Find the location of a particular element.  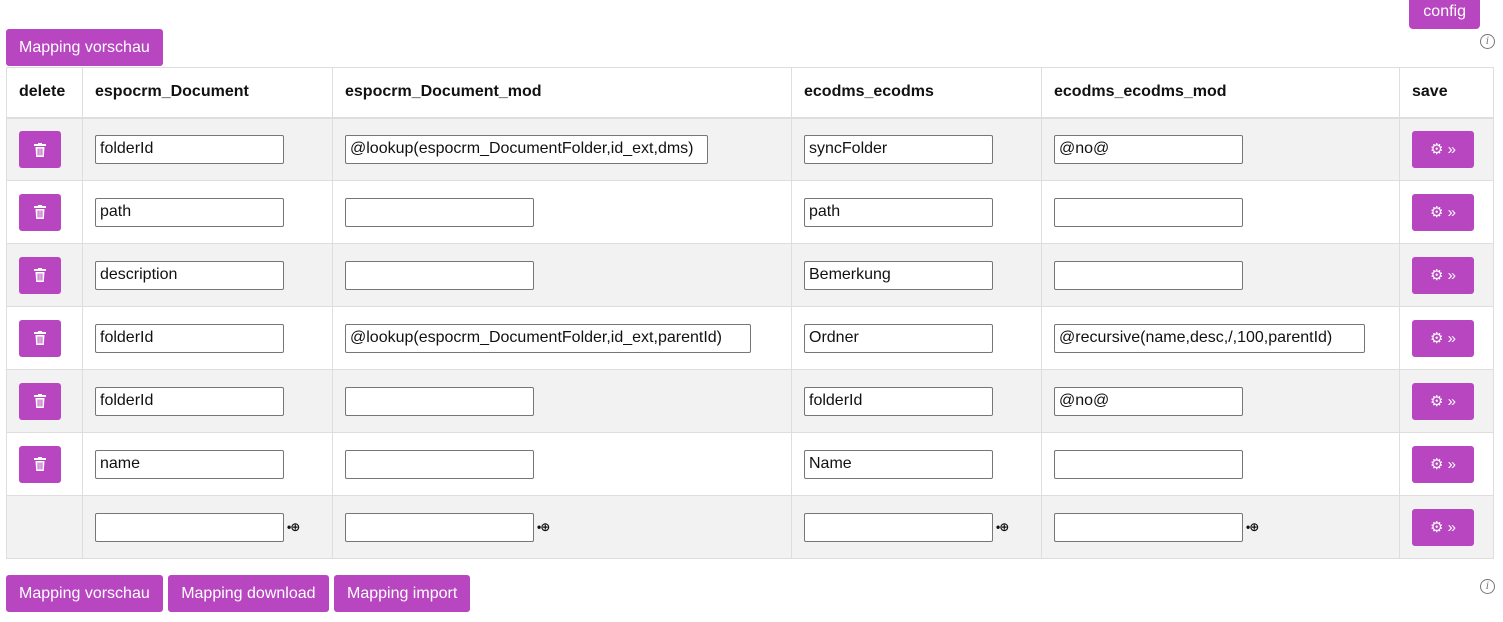

column-header-espocrm-document: espocrm_Document is located at coordinates (207, 93).